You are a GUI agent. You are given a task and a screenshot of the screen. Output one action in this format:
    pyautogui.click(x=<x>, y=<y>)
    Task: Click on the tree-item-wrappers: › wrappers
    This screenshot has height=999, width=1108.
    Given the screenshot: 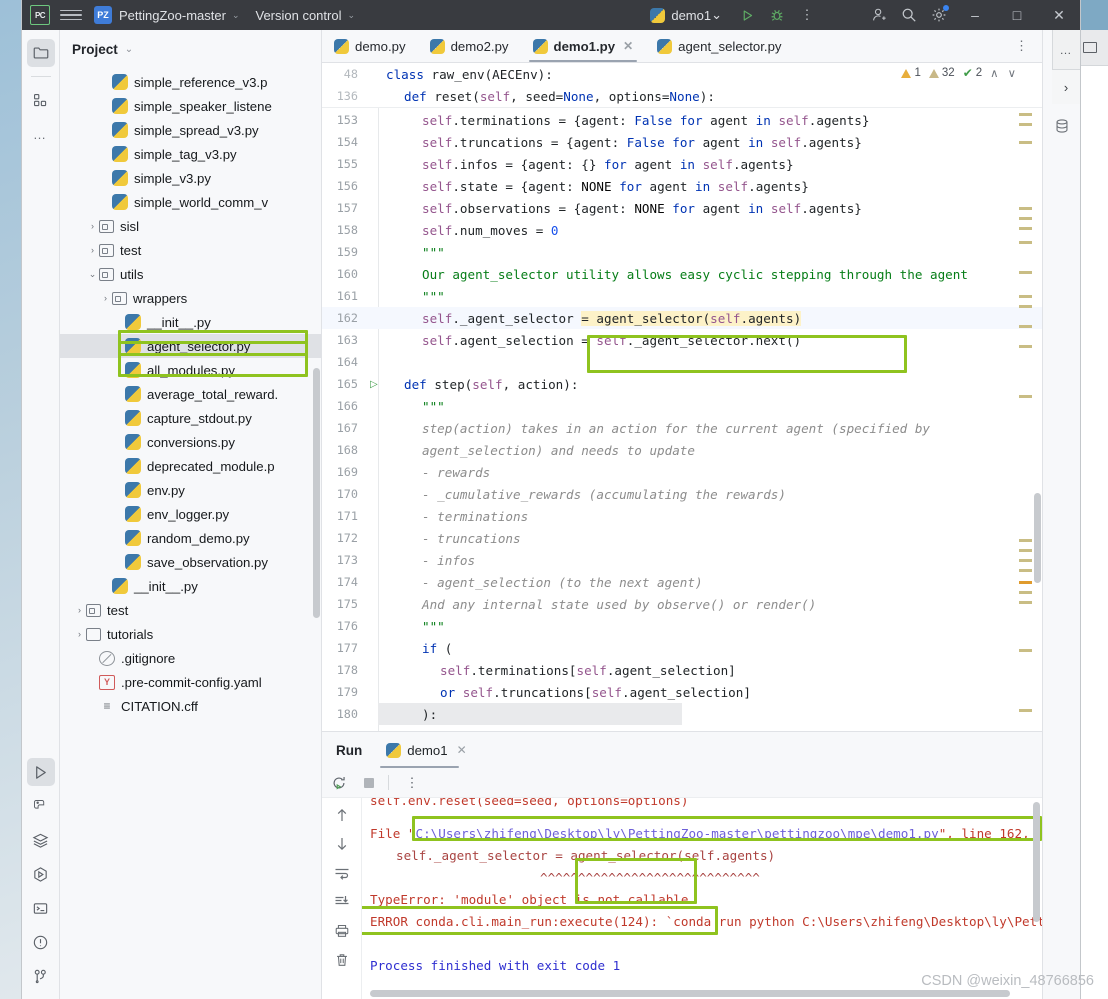 What is the action you would take?
    pyautogui.click(x=190, y=298)
    